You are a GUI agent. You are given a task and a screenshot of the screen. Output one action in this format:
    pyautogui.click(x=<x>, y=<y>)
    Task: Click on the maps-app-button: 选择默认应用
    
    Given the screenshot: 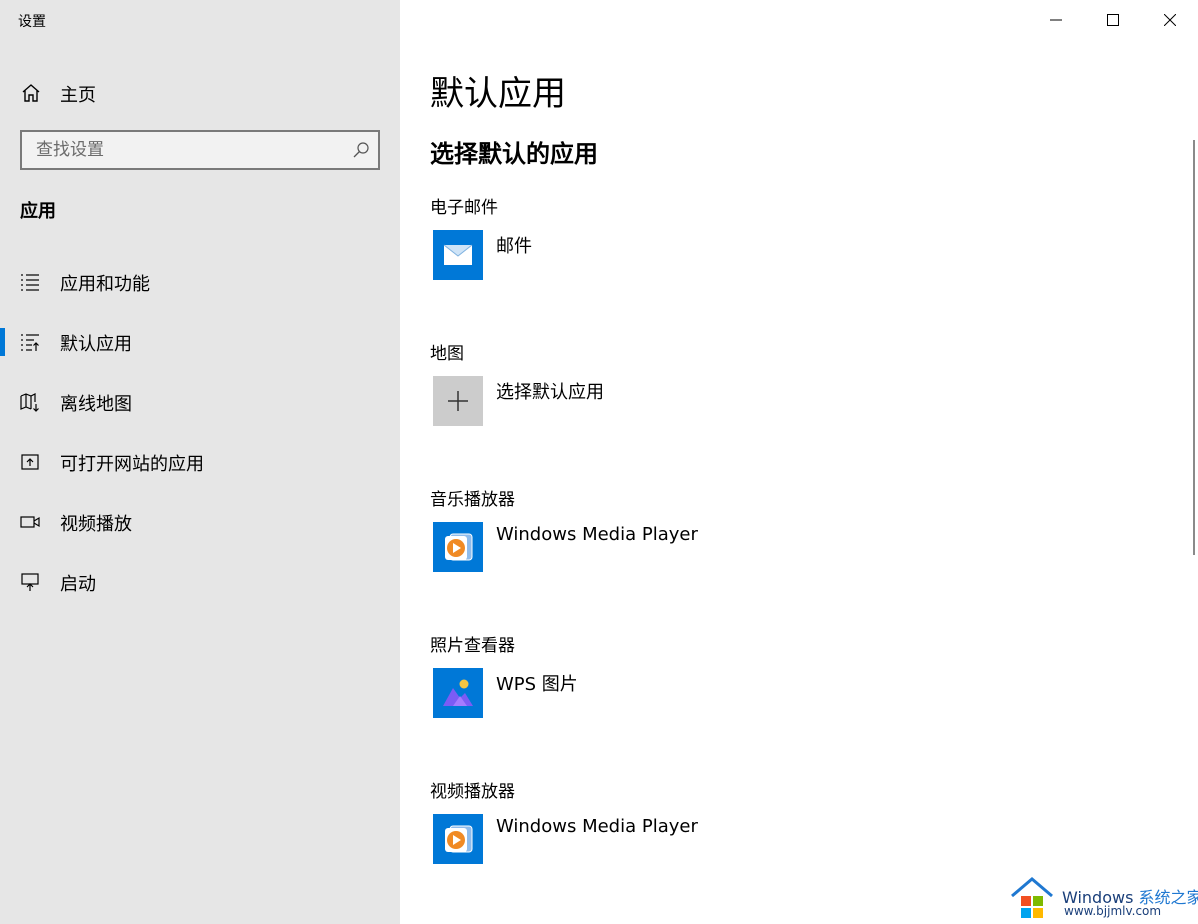 What is the action you would take?
    pyautogui.click(x=583, y=402)
    